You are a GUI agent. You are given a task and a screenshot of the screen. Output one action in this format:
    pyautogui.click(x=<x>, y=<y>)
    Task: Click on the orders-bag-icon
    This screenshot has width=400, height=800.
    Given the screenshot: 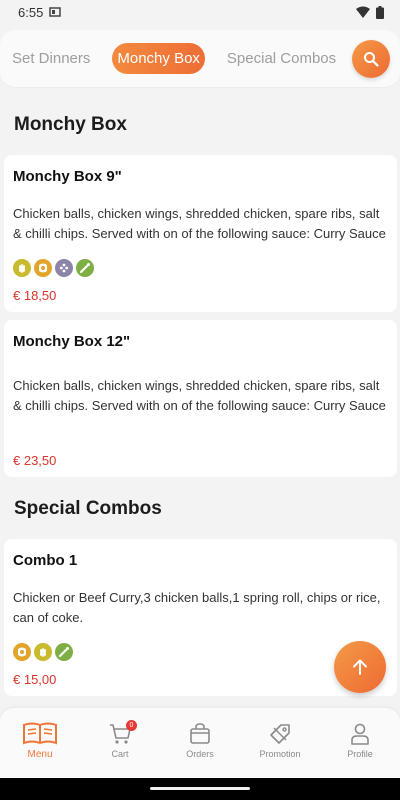 What is the action you would take?
    pyautogui.click(x=200, y=733)
    